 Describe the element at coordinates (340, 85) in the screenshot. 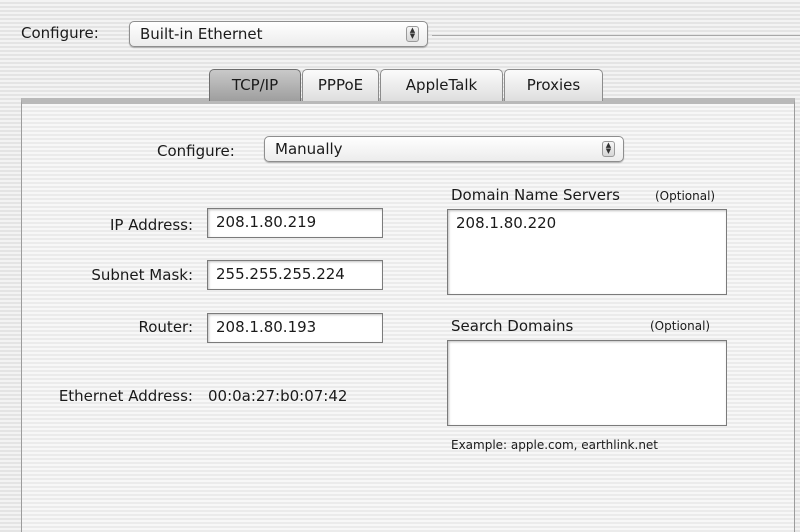

I see `tab-pppoe: PPPoE` at that location.